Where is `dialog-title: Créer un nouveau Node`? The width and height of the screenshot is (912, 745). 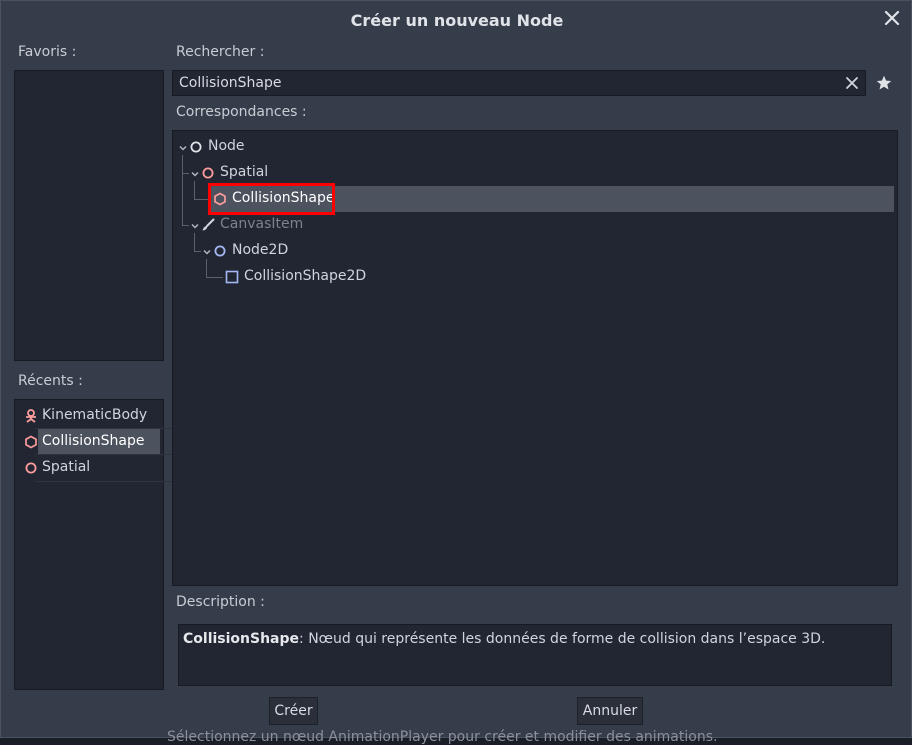
dialog-title: Créer un nouveau Node is located at coordinates (457, 20).